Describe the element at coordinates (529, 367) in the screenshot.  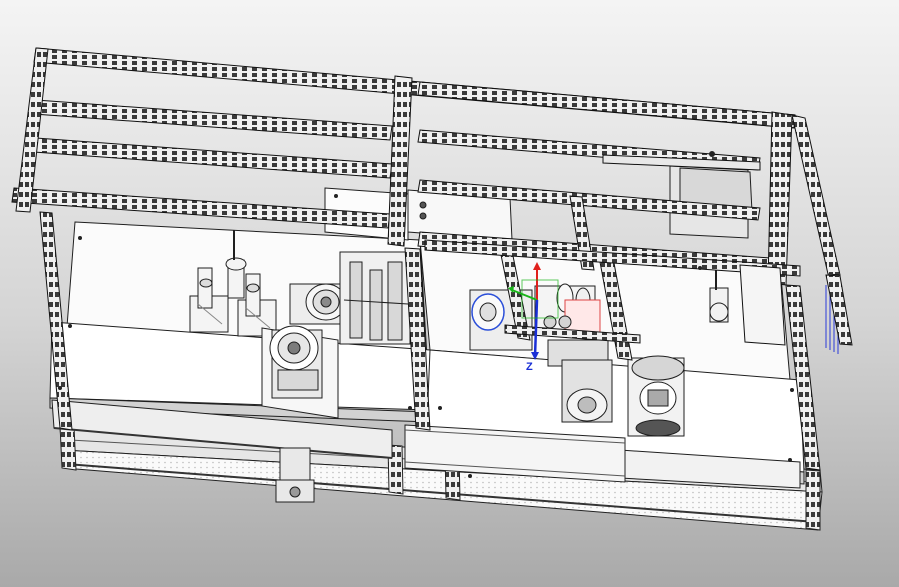
I see `triad-z-label: Z` at that location.